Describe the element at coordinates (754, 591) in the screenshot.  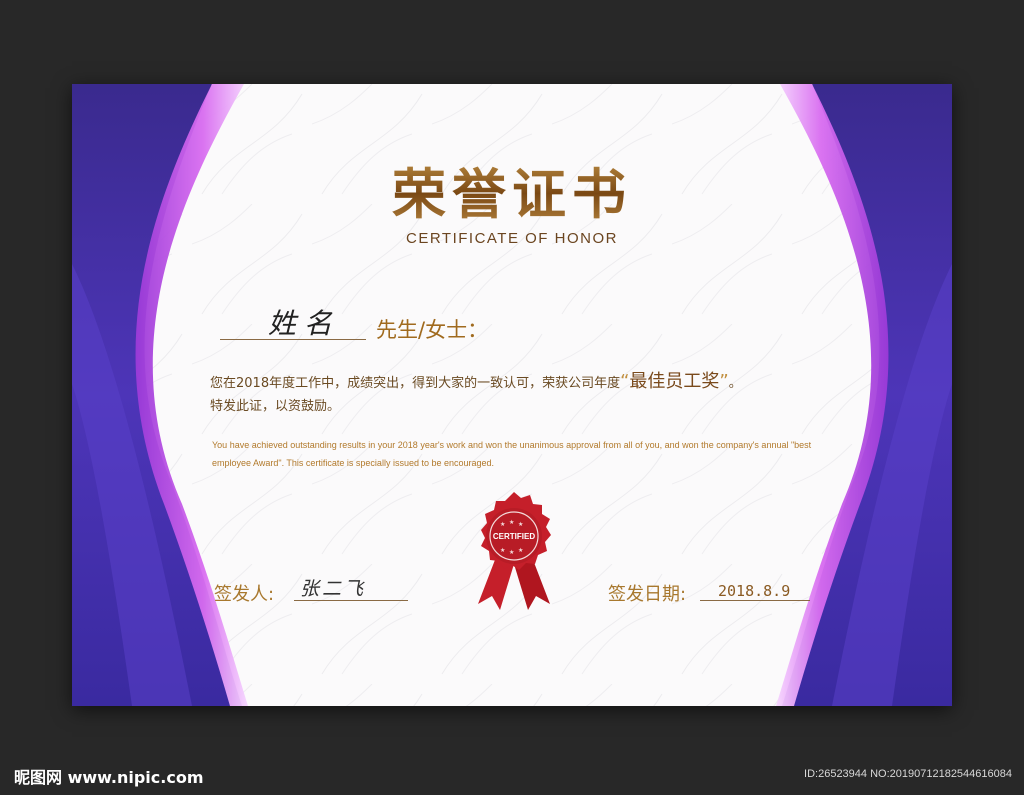
I see `issue-date: 2018.8.9` at that location.